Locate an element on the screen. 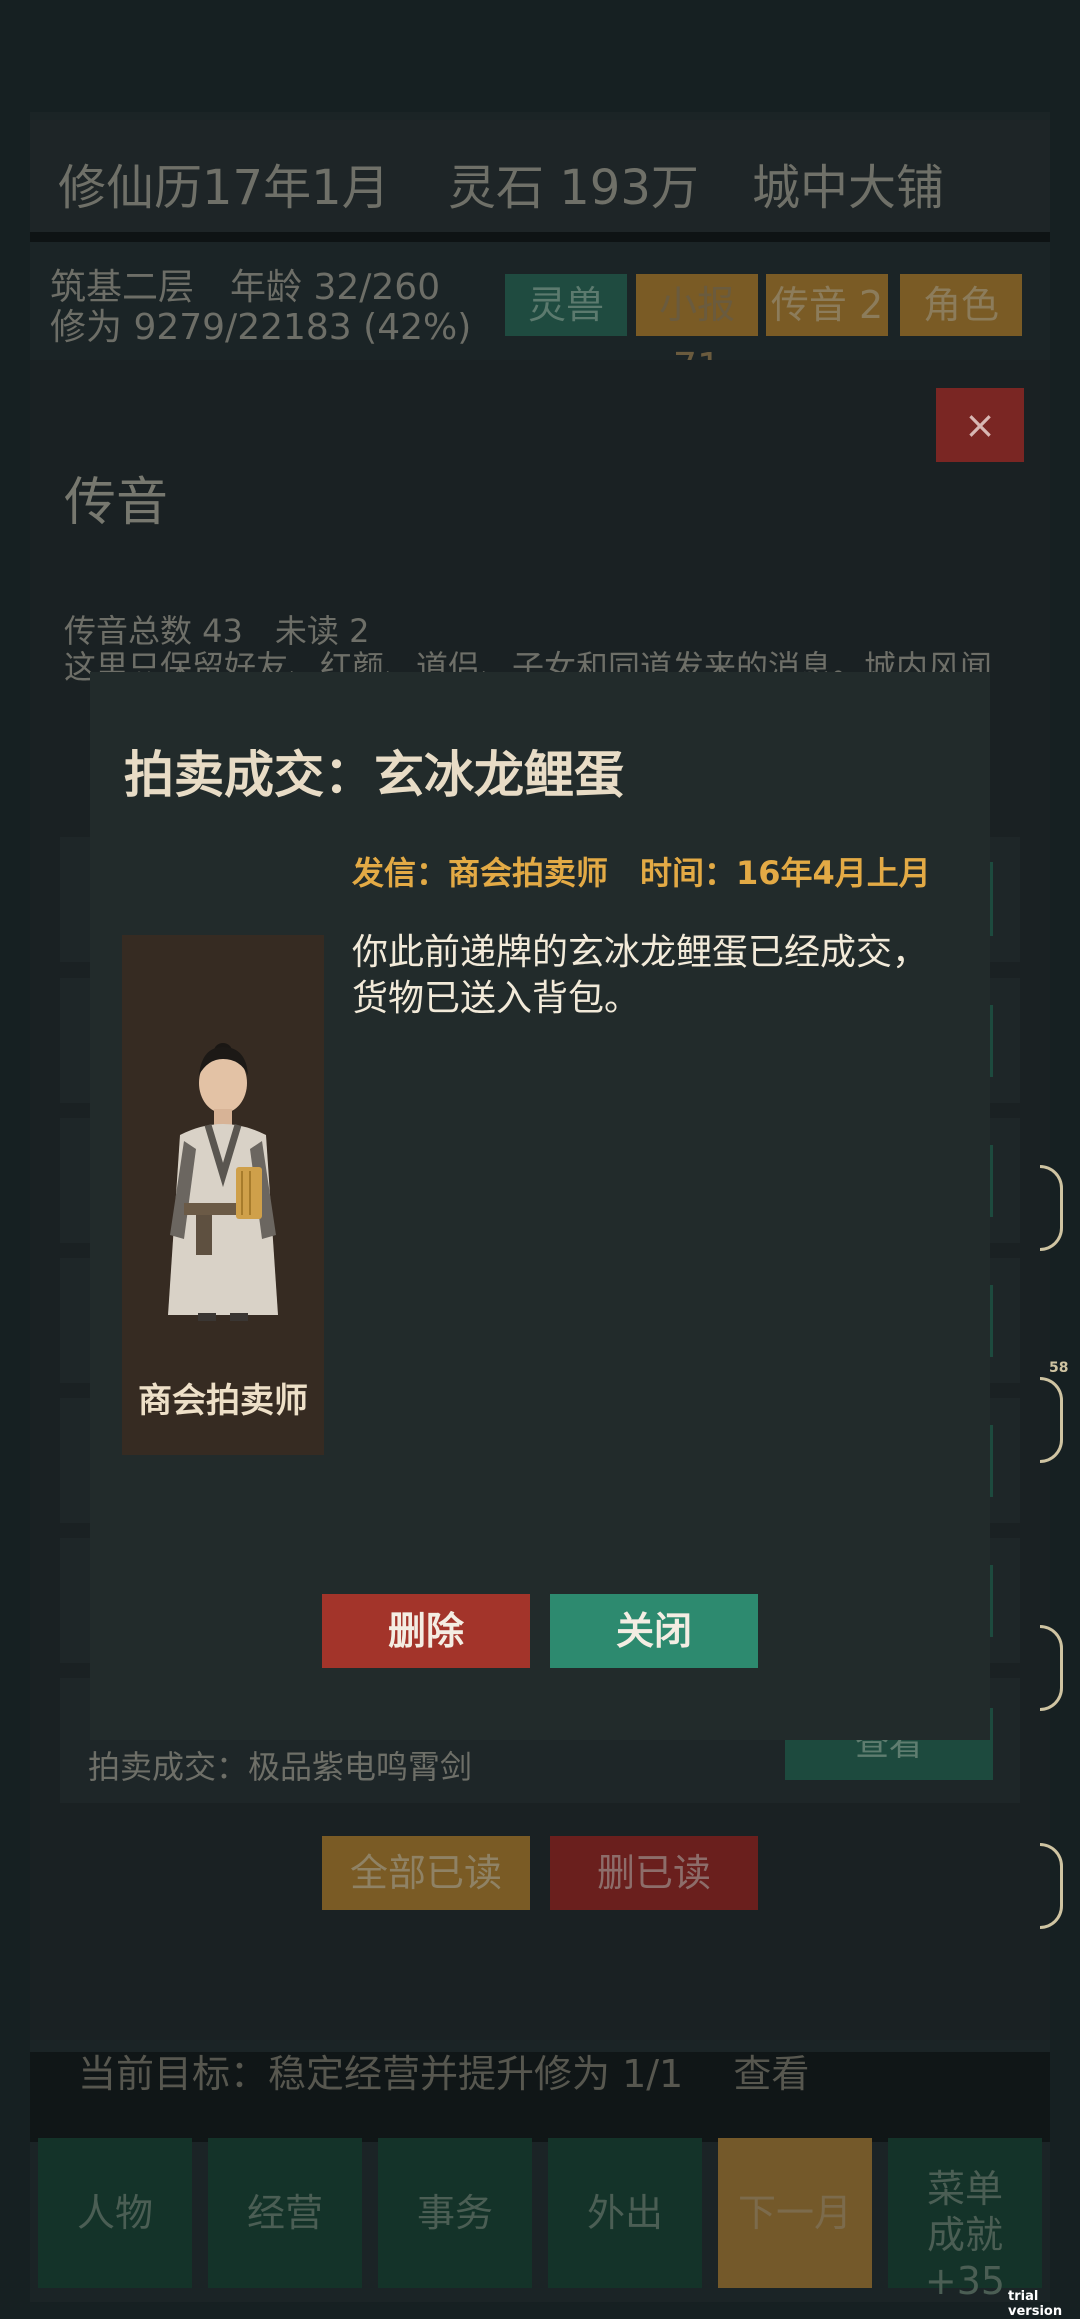 The height and width of the screenshot is (2319, 1080). nav-business: 经营 is located at coordinates (285, 2213).